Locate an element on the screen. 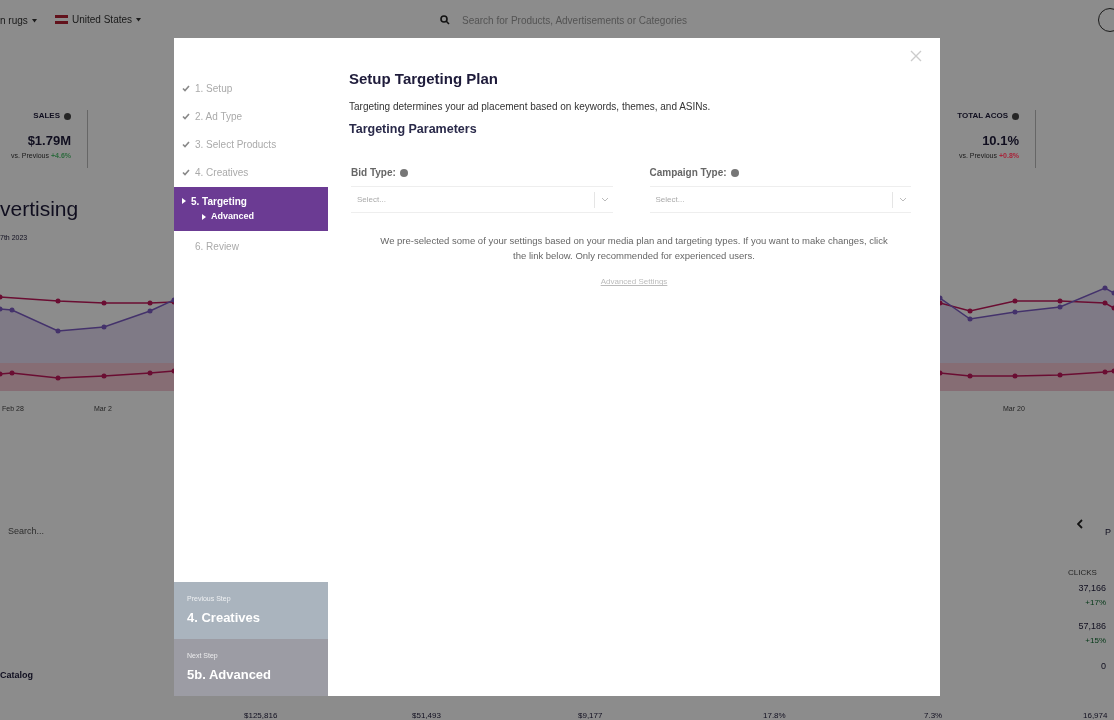 This screenshot has width=1114, height=720. step-item: 4. Creatives is located at coordinates (251, 172).